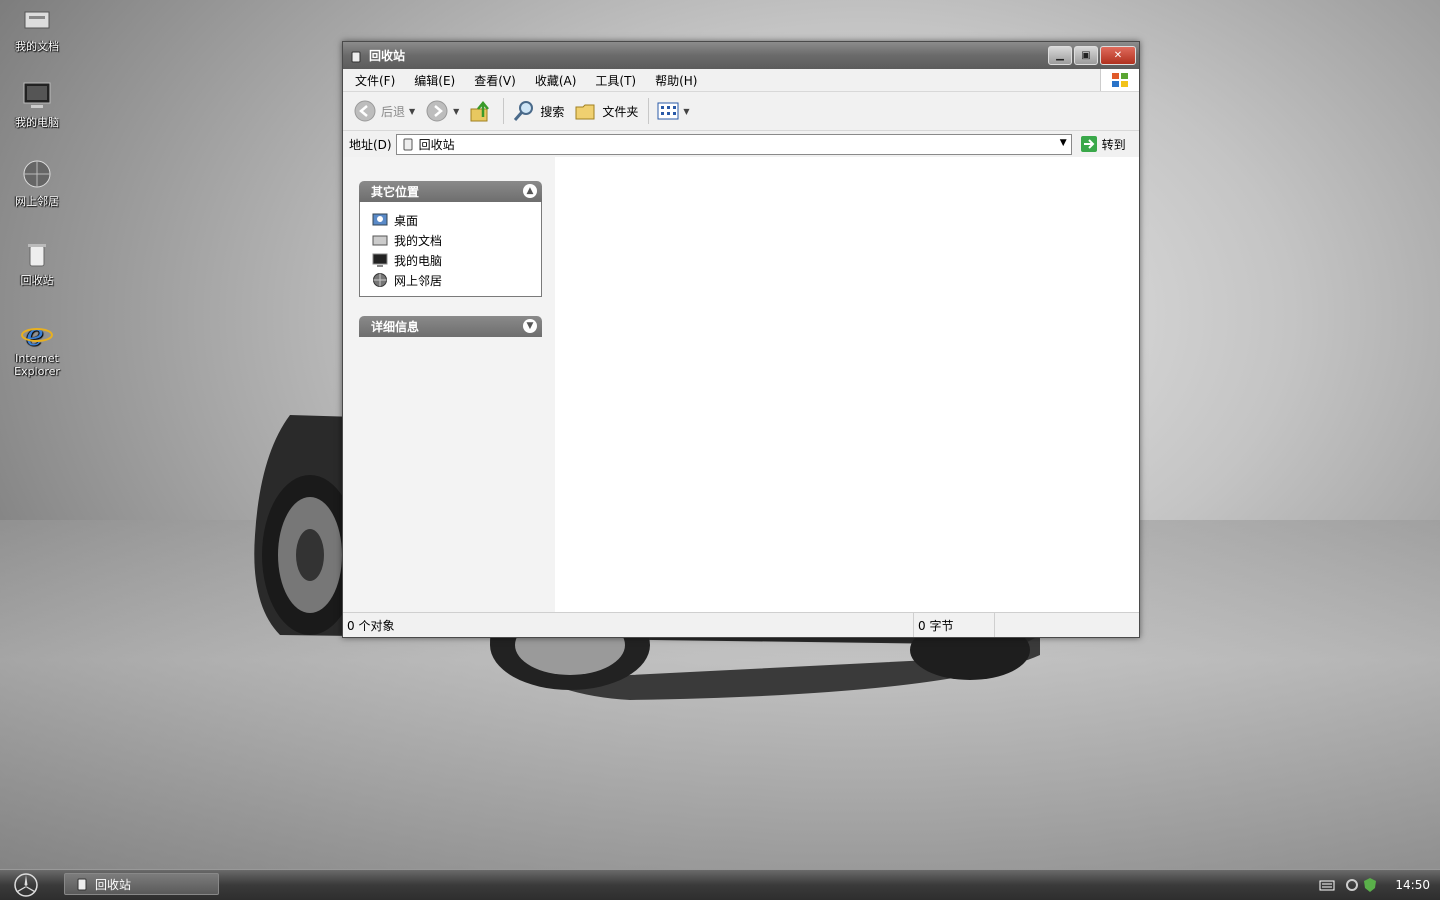 The height and width of the screenshot is (900, 1440). What do you see at coordinates (1113, 144) in the screenshot?
I see `go-label: 转到` at bounding box center [1113, 144].